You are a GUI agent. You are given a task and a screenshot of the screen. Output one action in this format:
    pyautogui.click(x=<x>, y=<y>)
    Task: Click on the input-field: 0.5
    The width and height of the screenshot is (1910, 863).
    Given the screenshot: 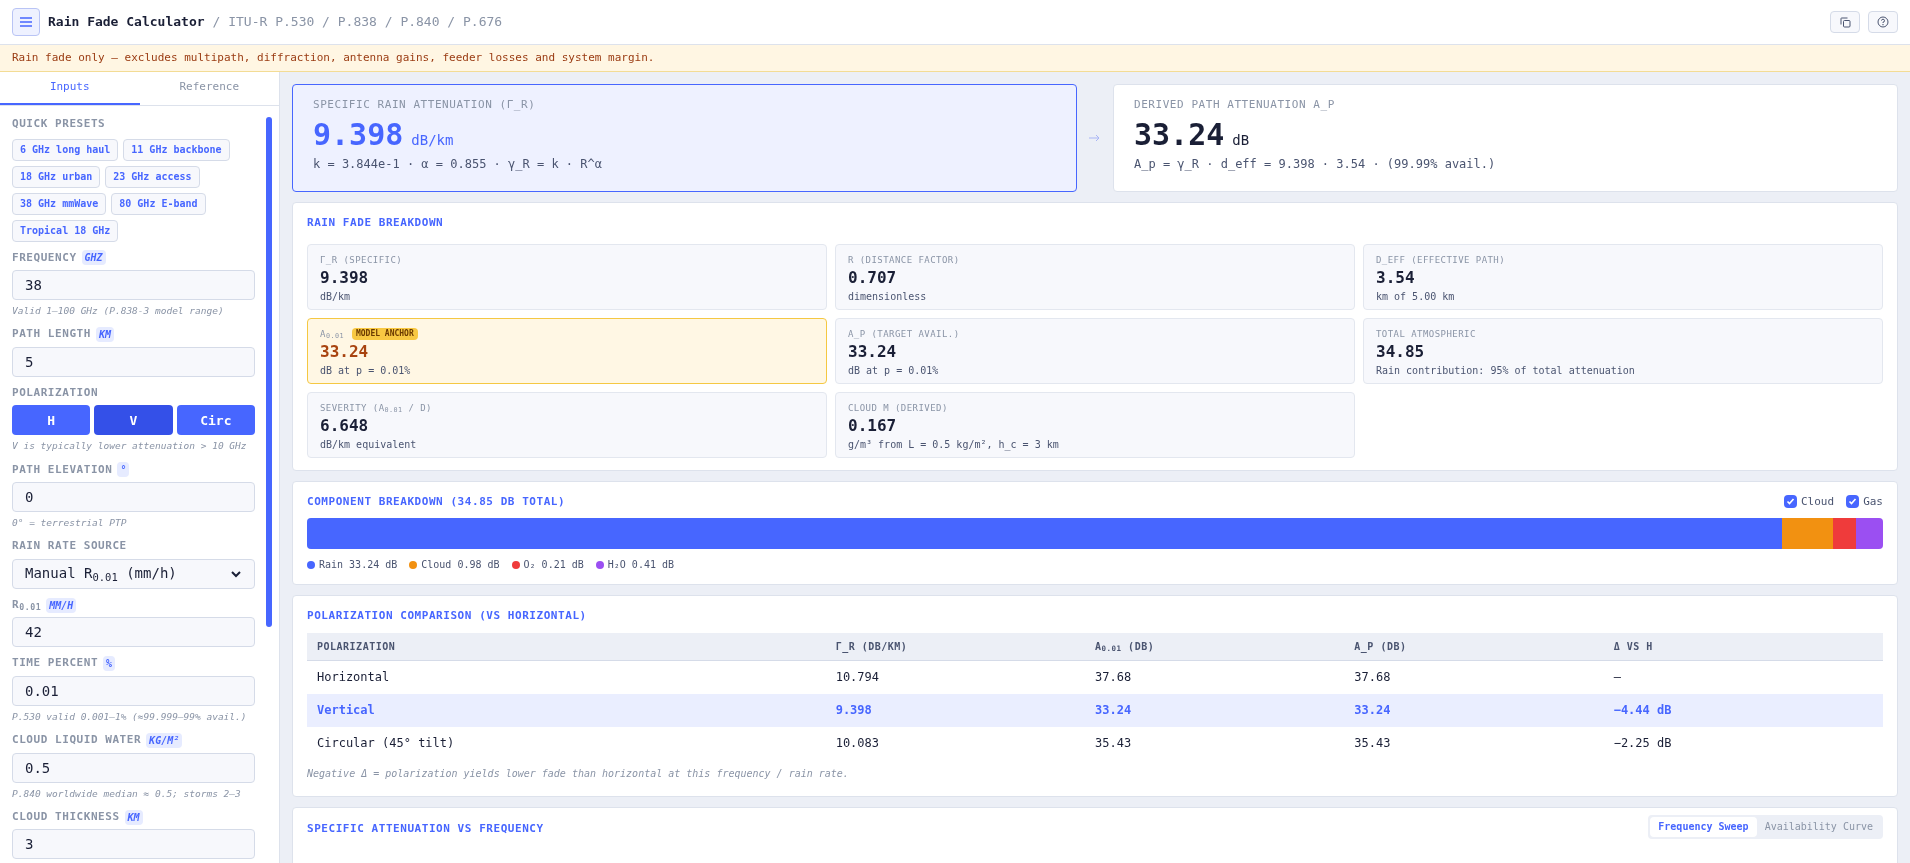 What is the action you would take?
    pyautogui.click(x=133, y=767)
    